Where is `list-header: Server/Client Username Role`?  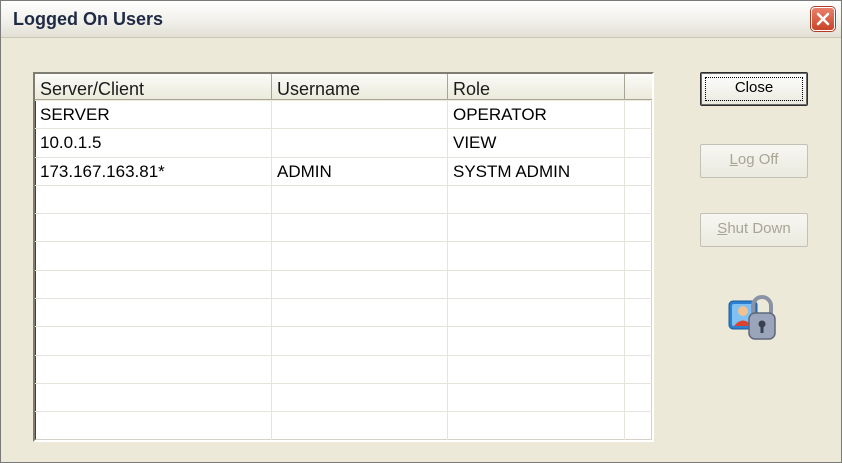 list-header: Server/Client Username Role is located at coordinates (343, 87).